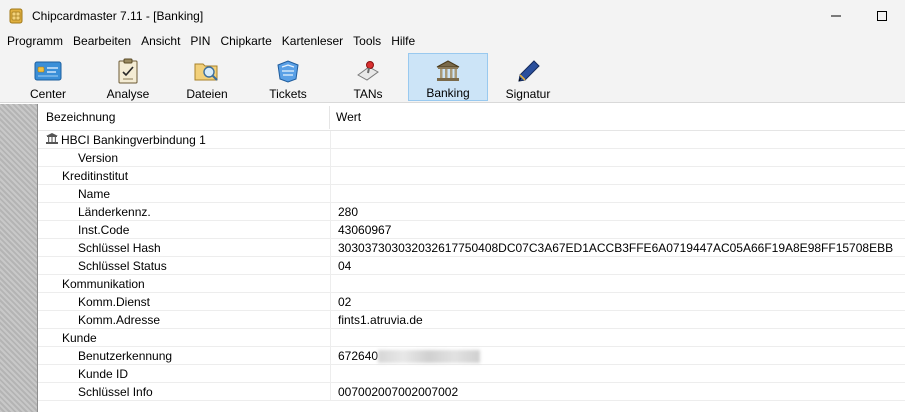 The image size is (905, 412). Describe the element at coordinates (471, 392) in the screenshot. I see `table-row: Schlüssel Info 007002007002007002` at that location.